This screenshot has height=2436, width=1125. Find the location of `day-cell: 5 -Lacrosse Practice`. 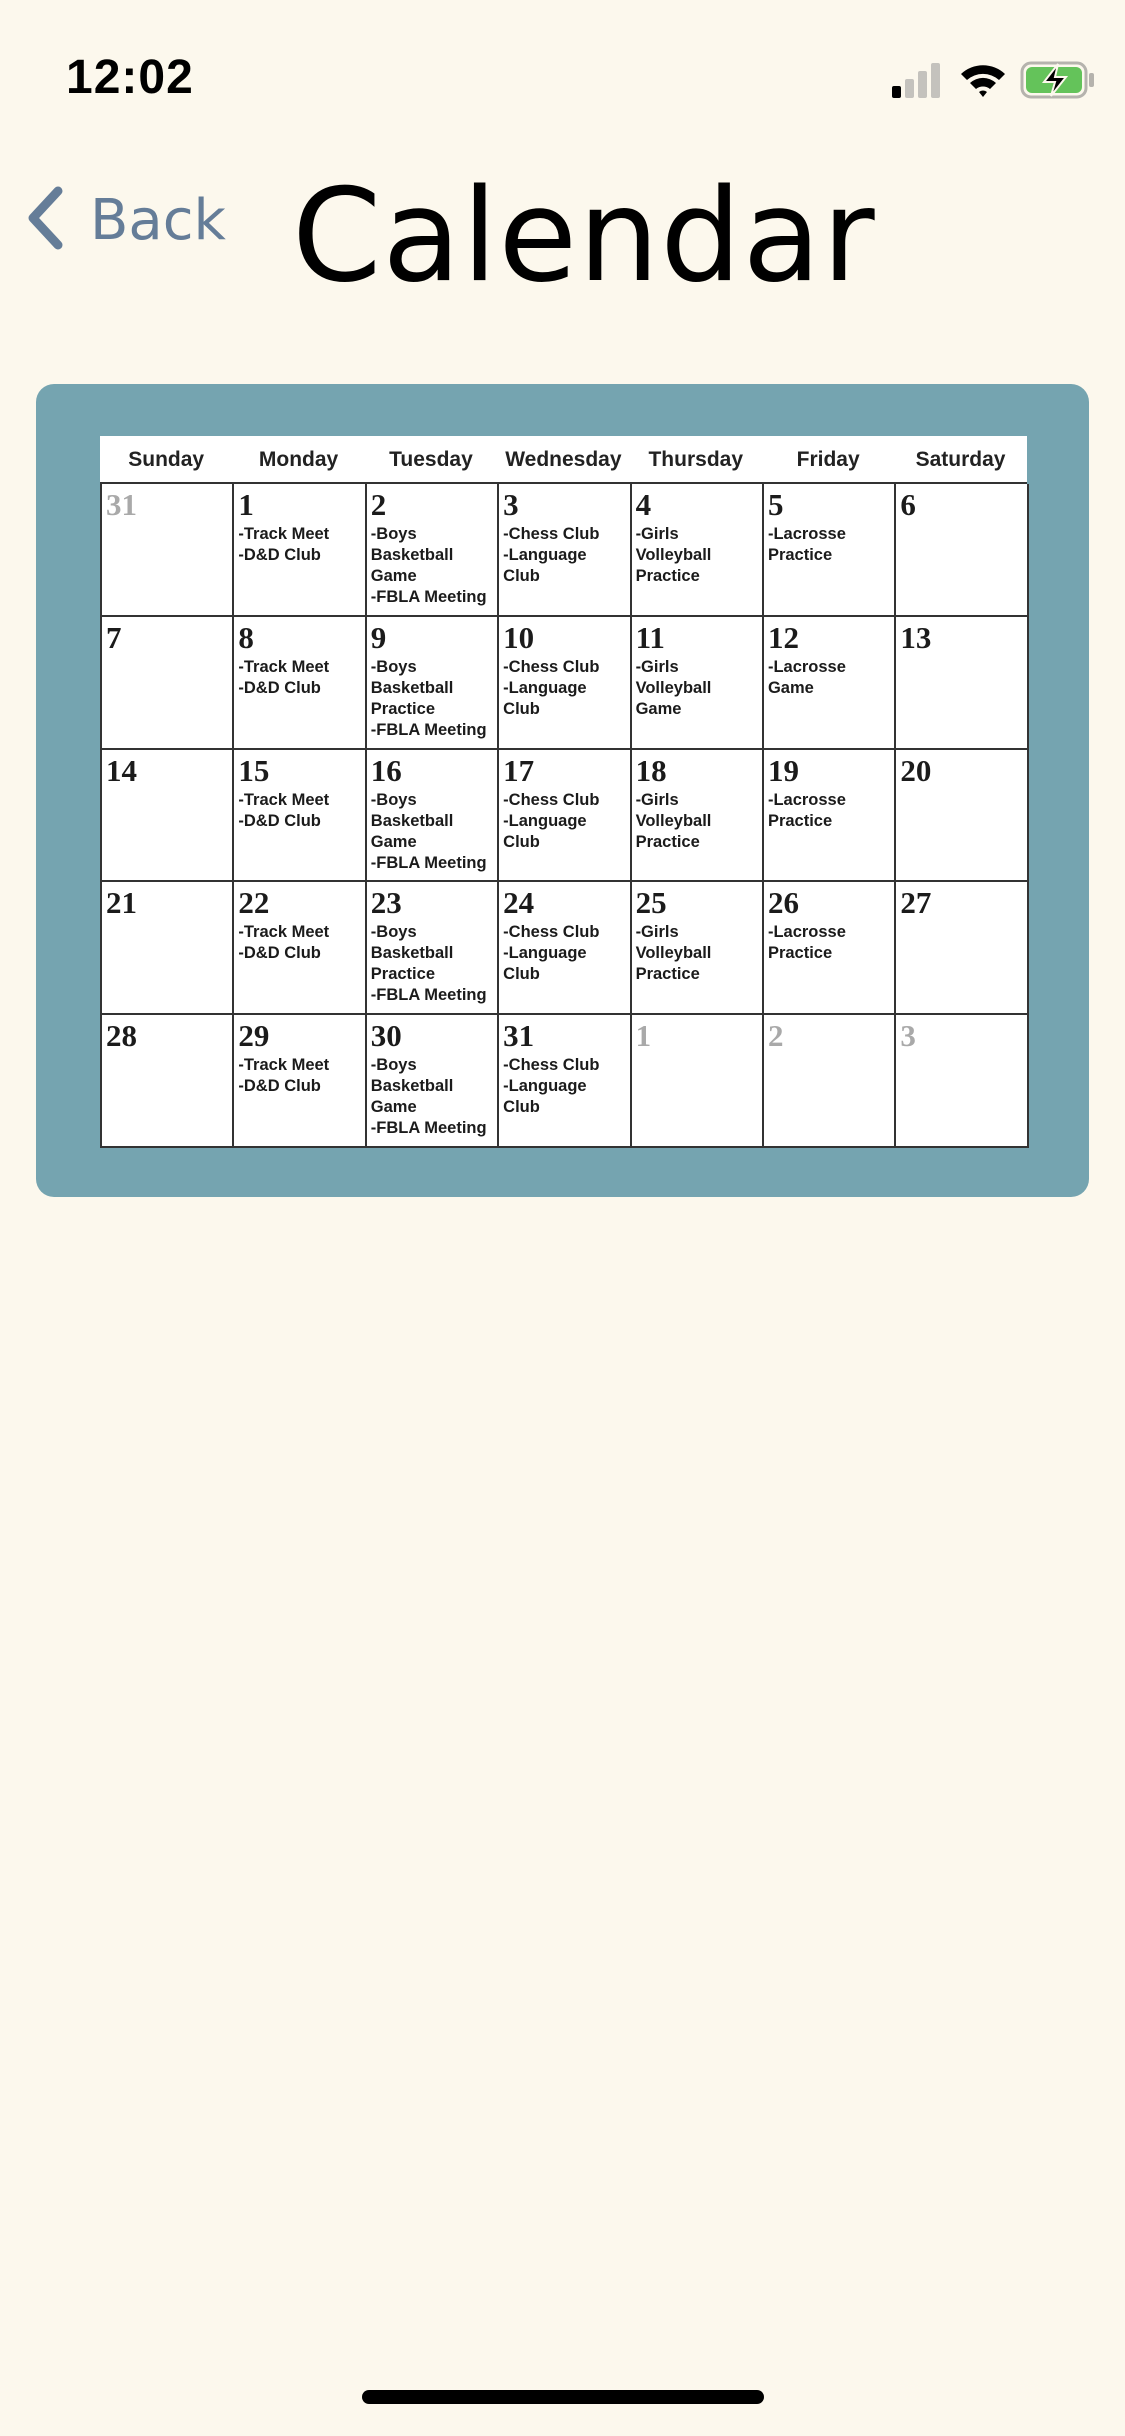

day-cell: 5 -Lacrosse Practice is located at coordinates (830, 550).